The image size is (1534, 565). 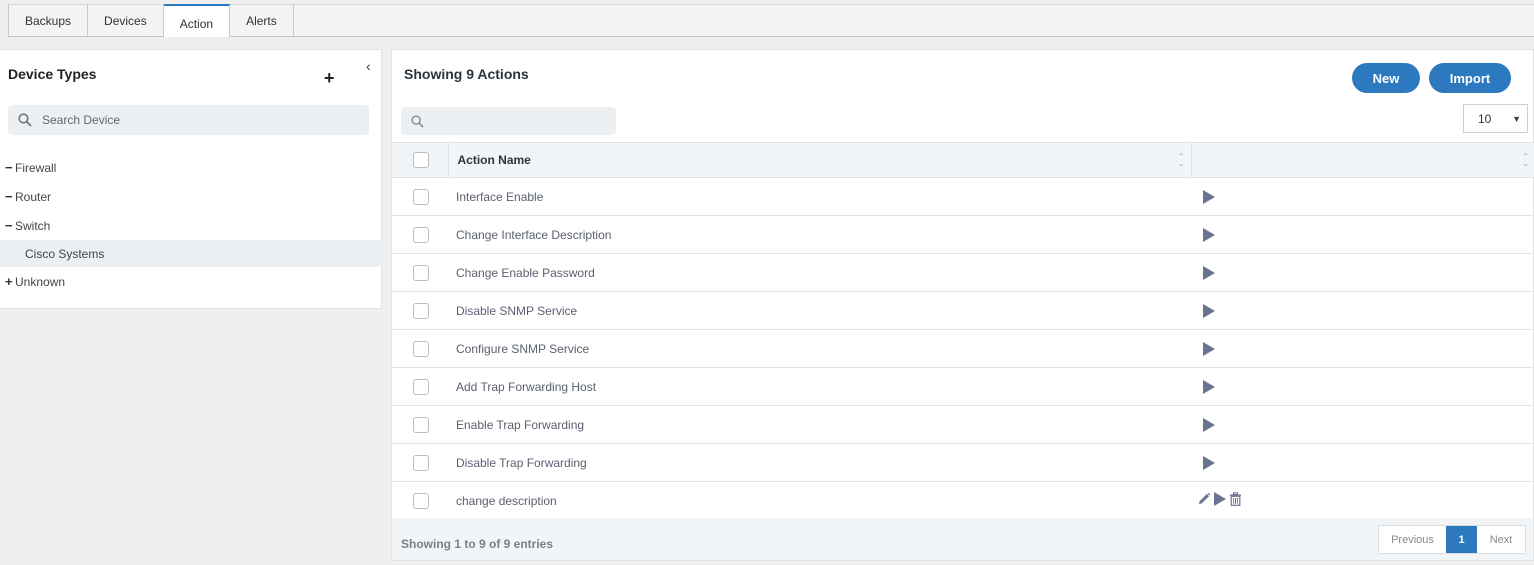 What do you see at coordinates (963, 197) in the screenshot?
I see `table-row: Interface Enable` at bounding box center [963, 197].